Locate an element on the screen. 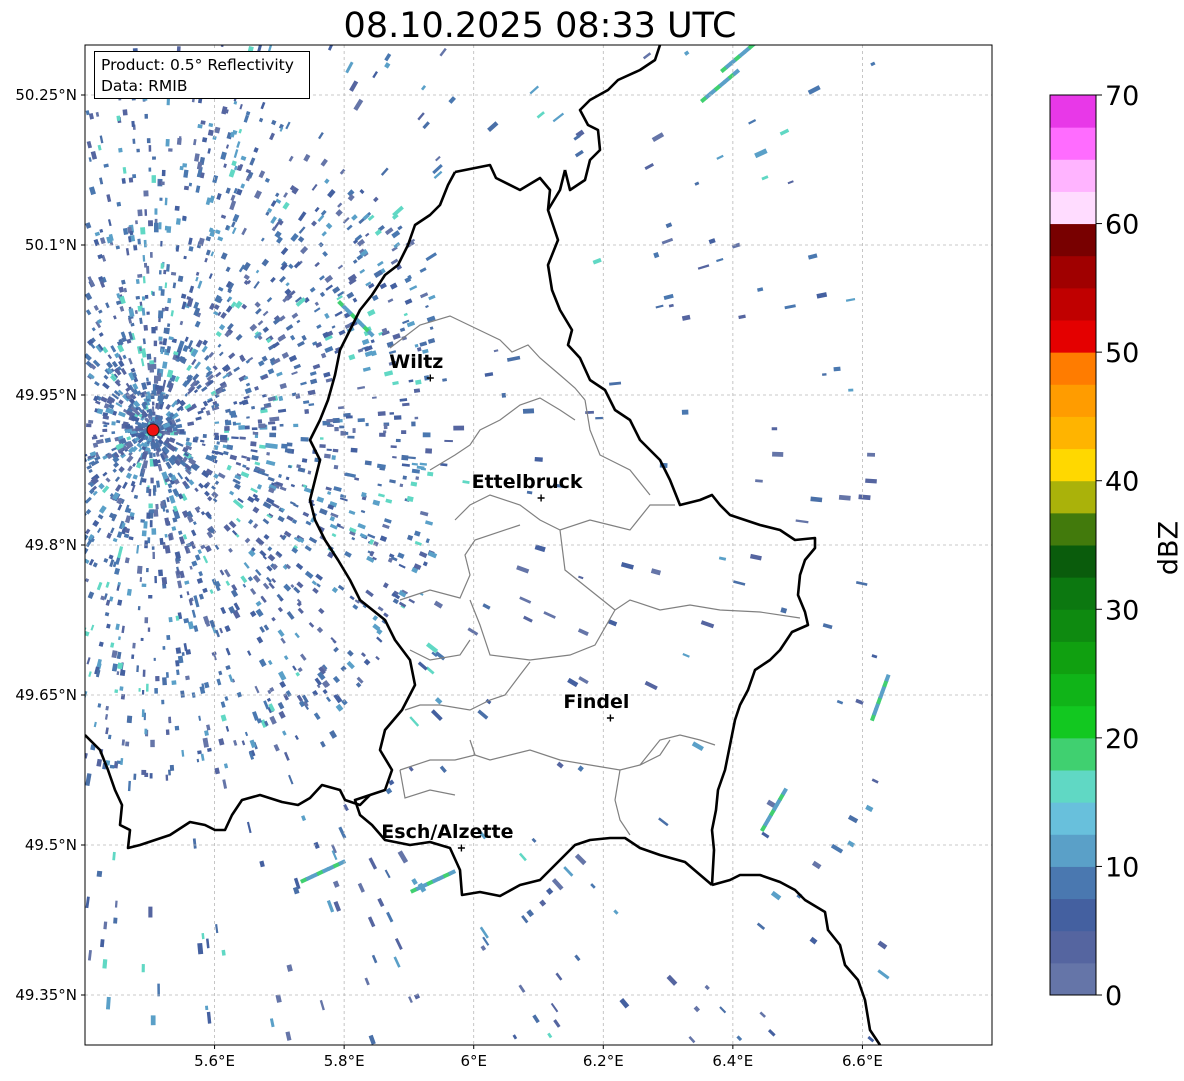 The width and height of the screenshot is (1184, 1081). lon-tick-label: 6.2°E is located at coordinates (603, 1061).